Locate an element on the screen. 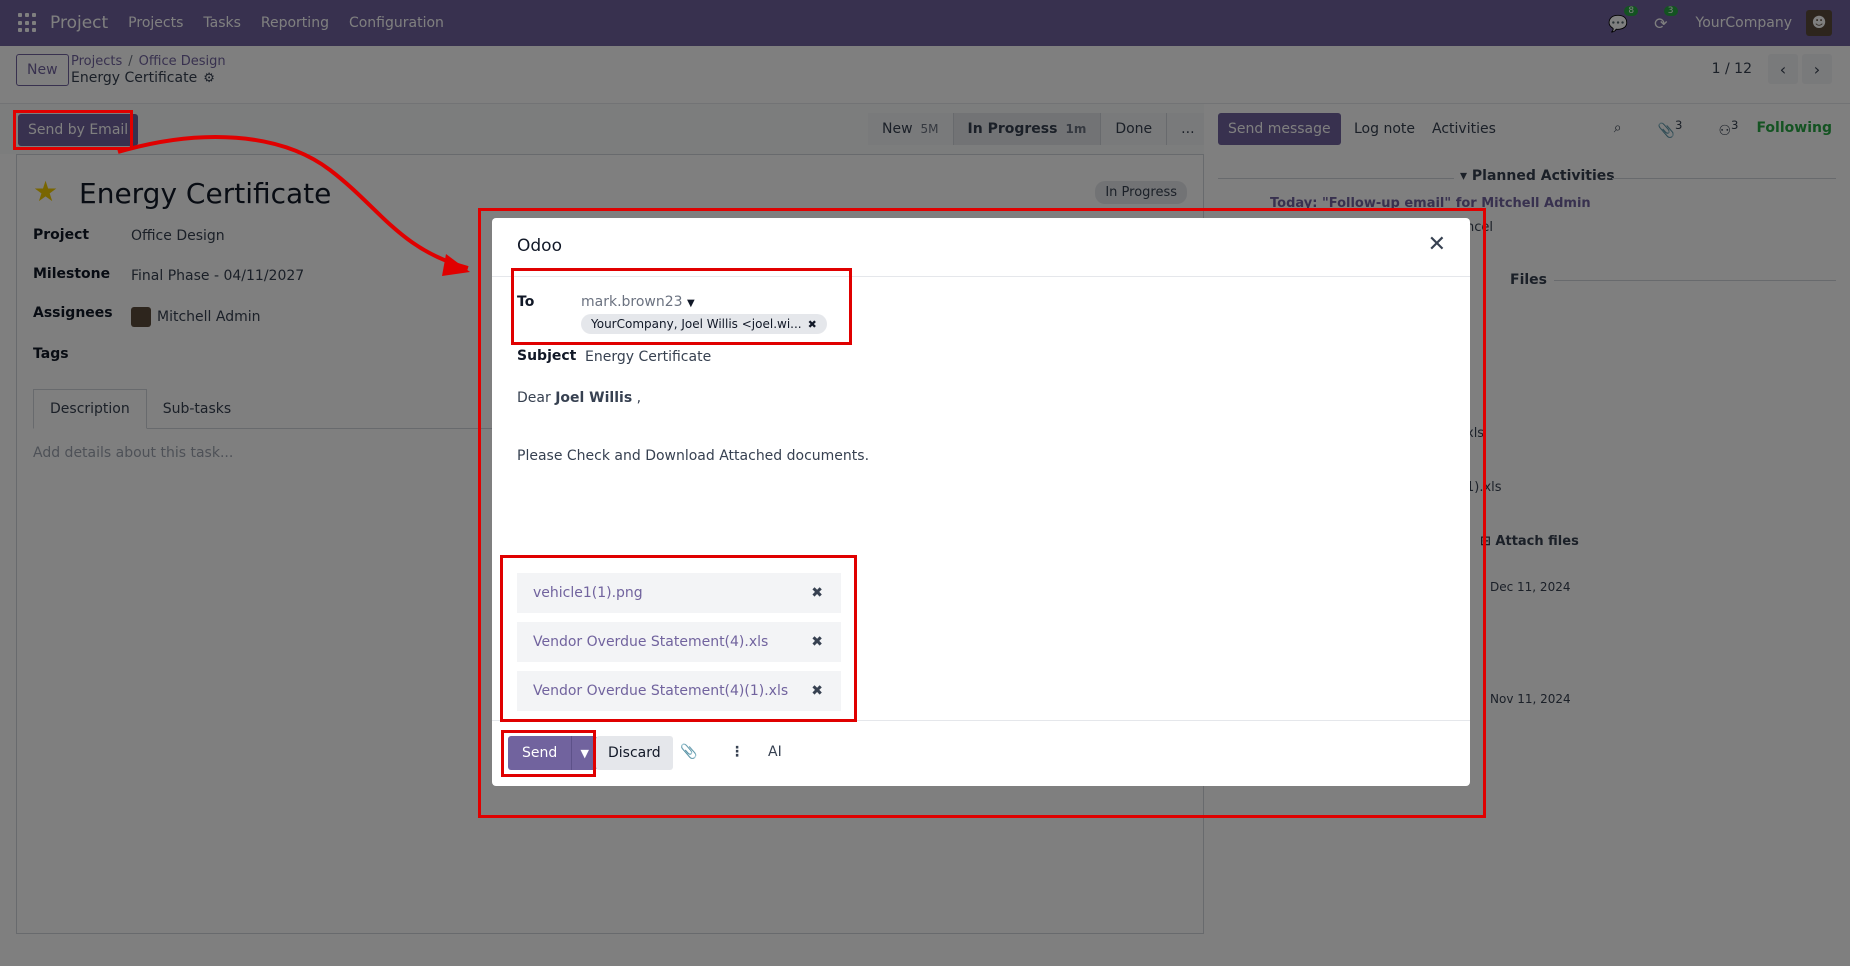 Image resolution: width=1850 pixels, height=966 pixels. annotation-box-send-by-email is located at coordinates (73, 130).